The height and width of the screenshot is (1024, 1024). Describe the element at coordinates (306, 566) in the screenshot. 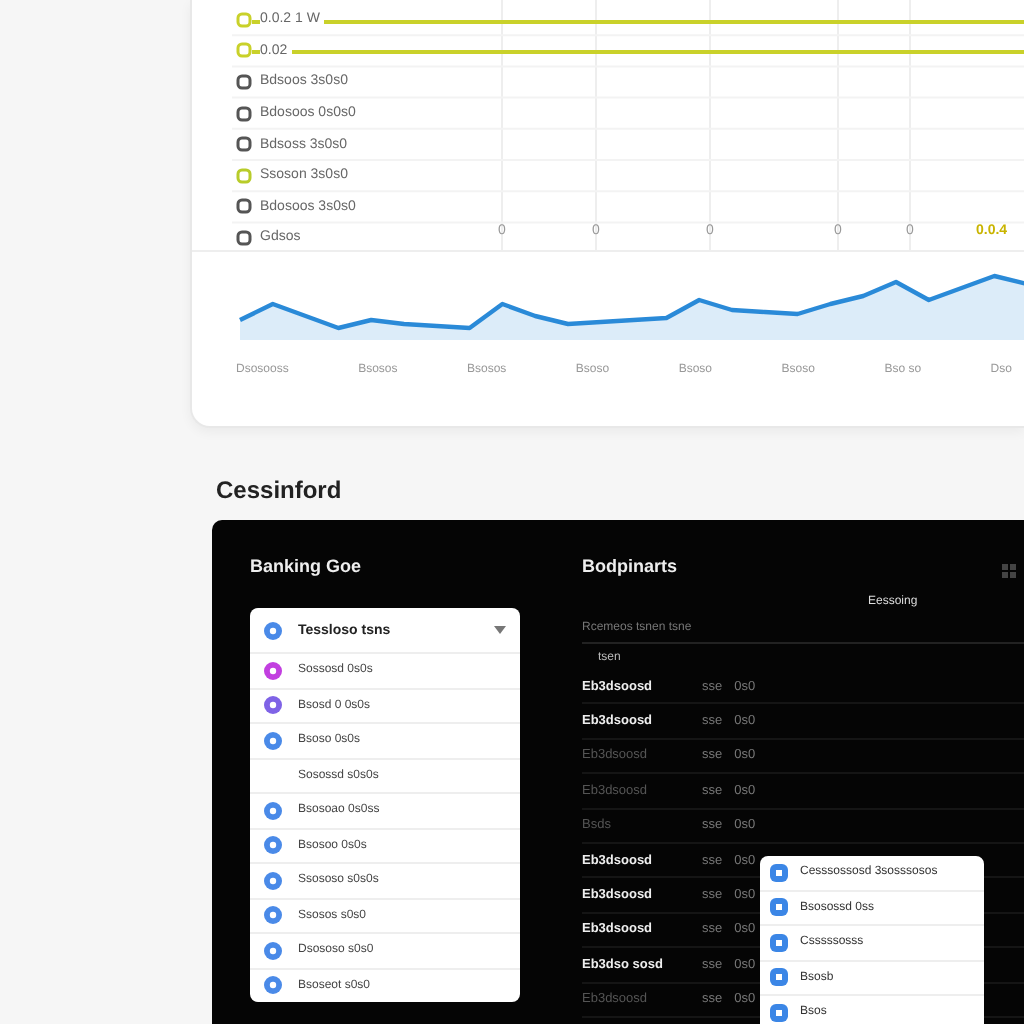

I see `panel-title: Banking Goe` at that location.